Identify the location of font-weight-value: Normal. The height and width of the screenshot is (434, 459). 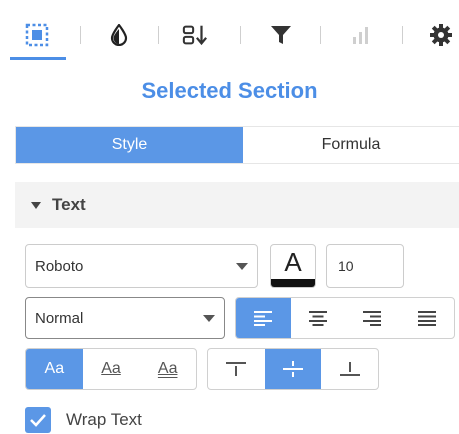
(59, 318).